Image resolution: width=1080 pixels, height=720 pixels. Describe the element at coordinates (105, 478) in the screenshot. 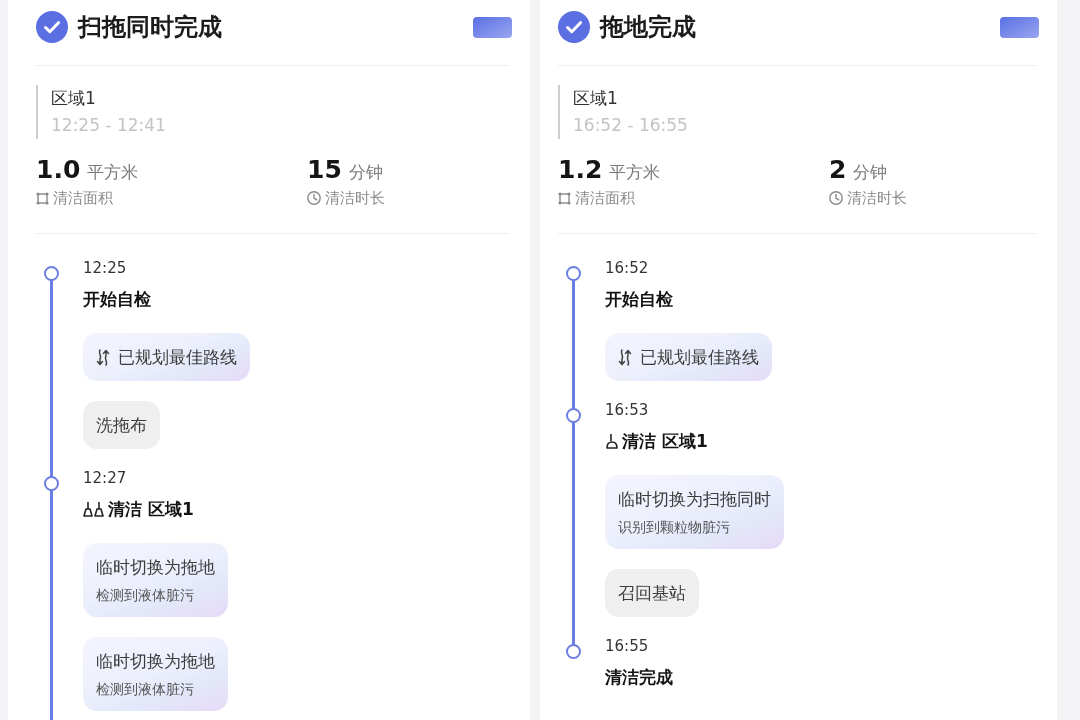

I see `event-time: 12:27` at that location.